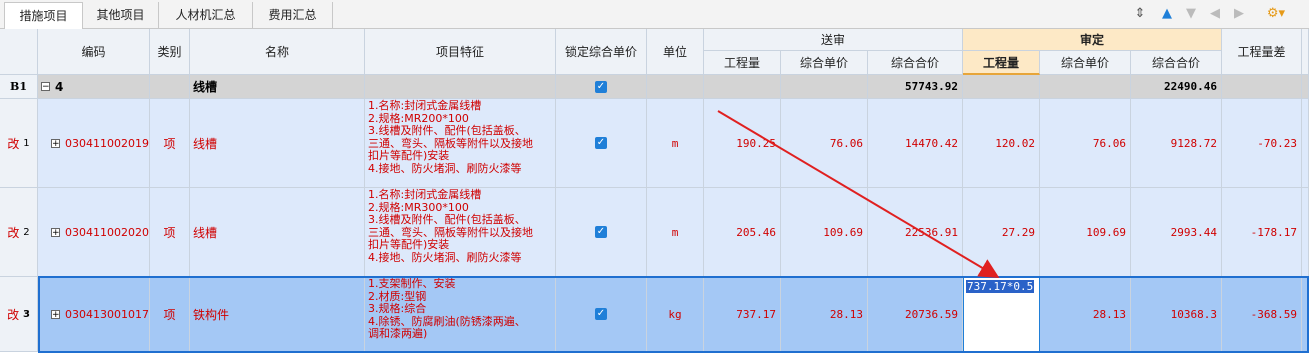 Image resolution: width=1309 pixels, height=357 pixels. What do you see at coordinates (915, 143) in the screenshot?
I see `row1-submit-total: 14470.42` at bounding box center [915, 143].